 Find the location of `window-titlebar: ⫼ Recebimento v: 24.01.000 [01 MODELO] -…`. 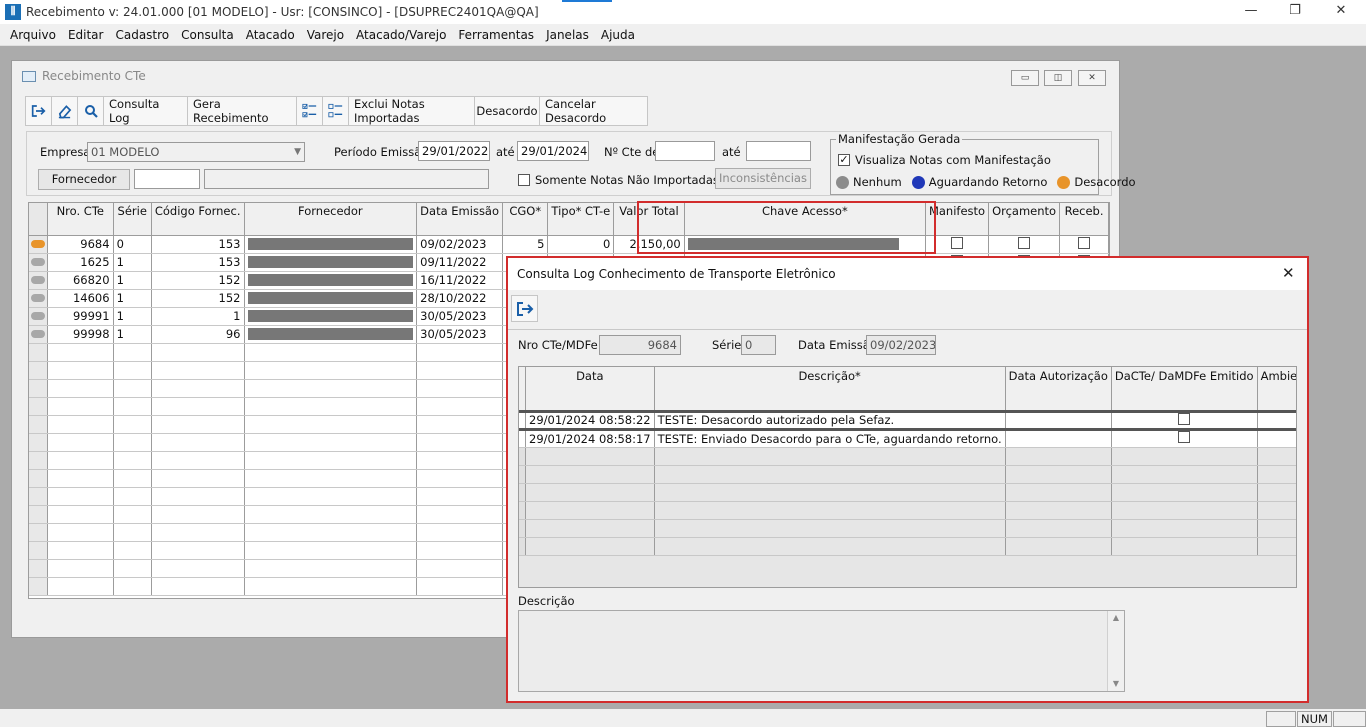

window-titlebar: ⫼ Recebimento v: 24.01.000 [01 MODELO] -… is located at coordinates (683, 12).